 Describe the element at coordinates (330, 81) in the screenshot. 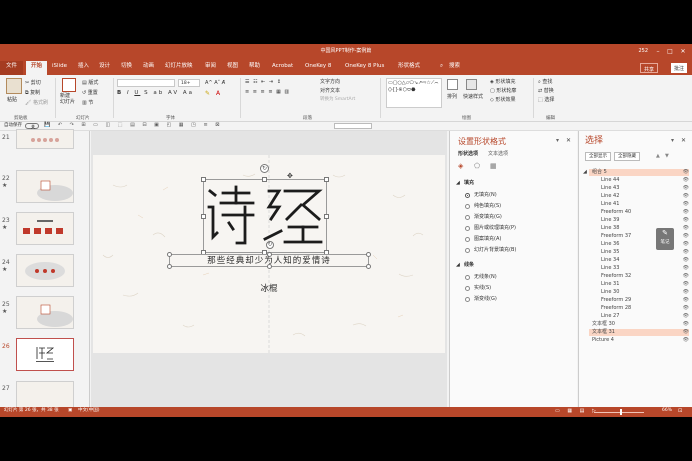

I see `text-direction-button: 文字方向` at that location.